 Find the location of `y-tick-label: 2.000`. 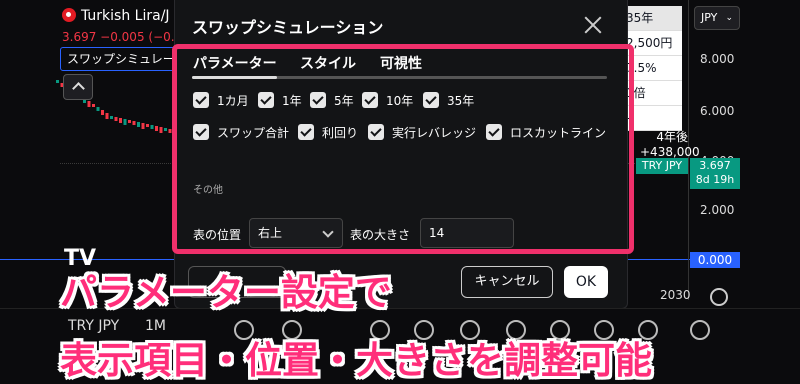

y-tick-label: 2.000 is located at coordinates (717, 210).